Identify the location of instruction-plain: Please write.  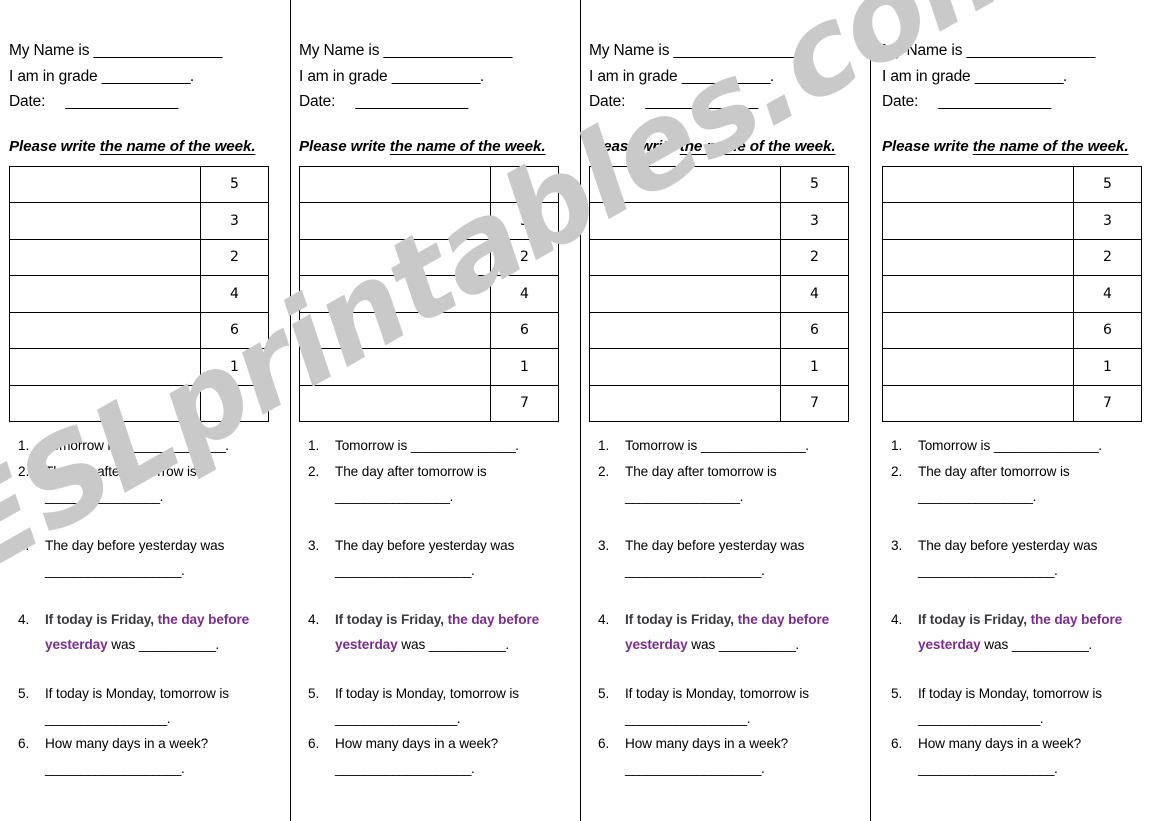
(927, 146).